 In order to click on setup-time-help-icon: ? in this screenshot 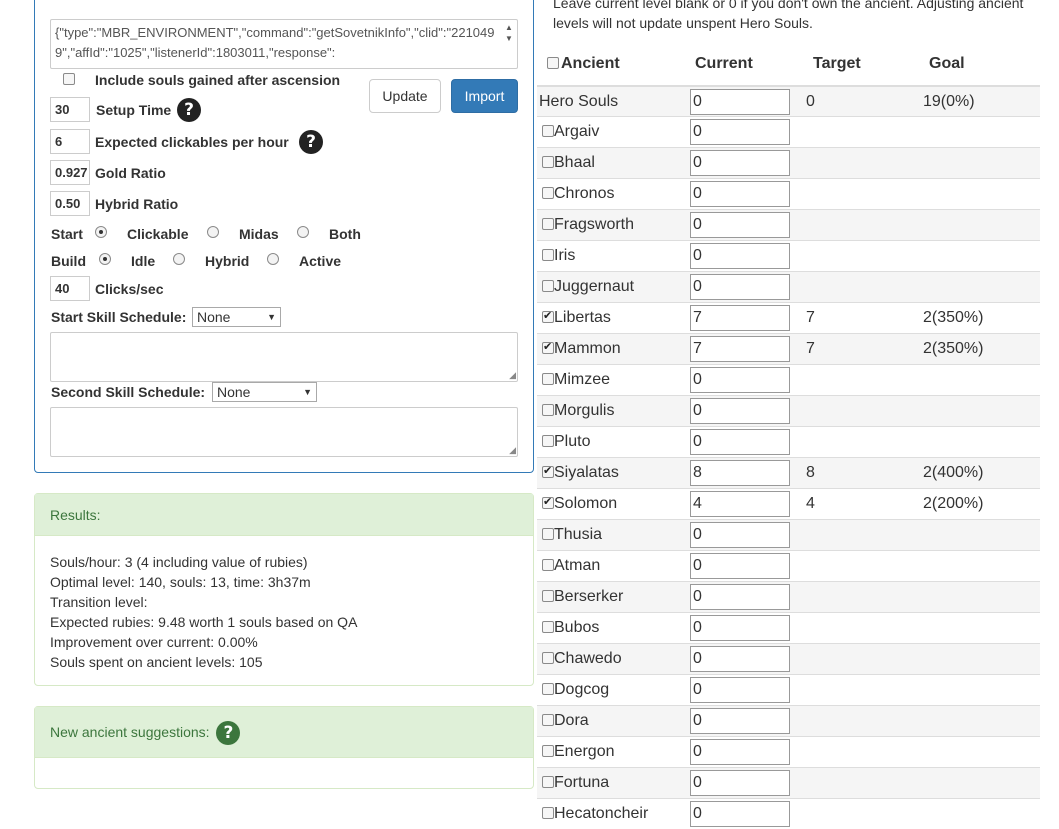, I will do `click(189, 110)`.